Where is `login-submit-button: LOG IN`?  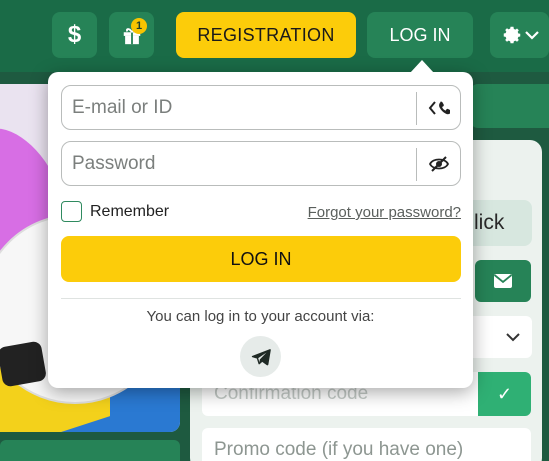 login-submit-button: LOG IN is located at coordinates (261, 259).